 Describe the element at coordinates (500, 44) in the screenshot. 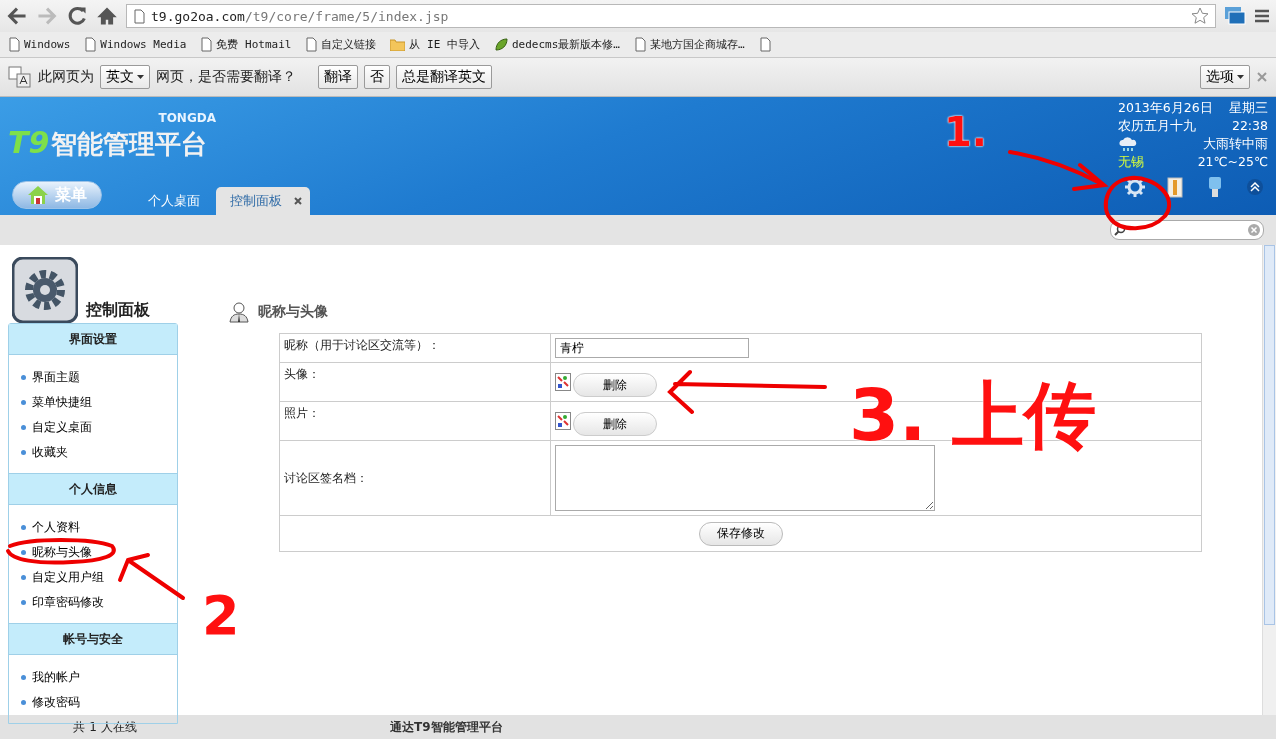

I see `leaf-icon` at that location.